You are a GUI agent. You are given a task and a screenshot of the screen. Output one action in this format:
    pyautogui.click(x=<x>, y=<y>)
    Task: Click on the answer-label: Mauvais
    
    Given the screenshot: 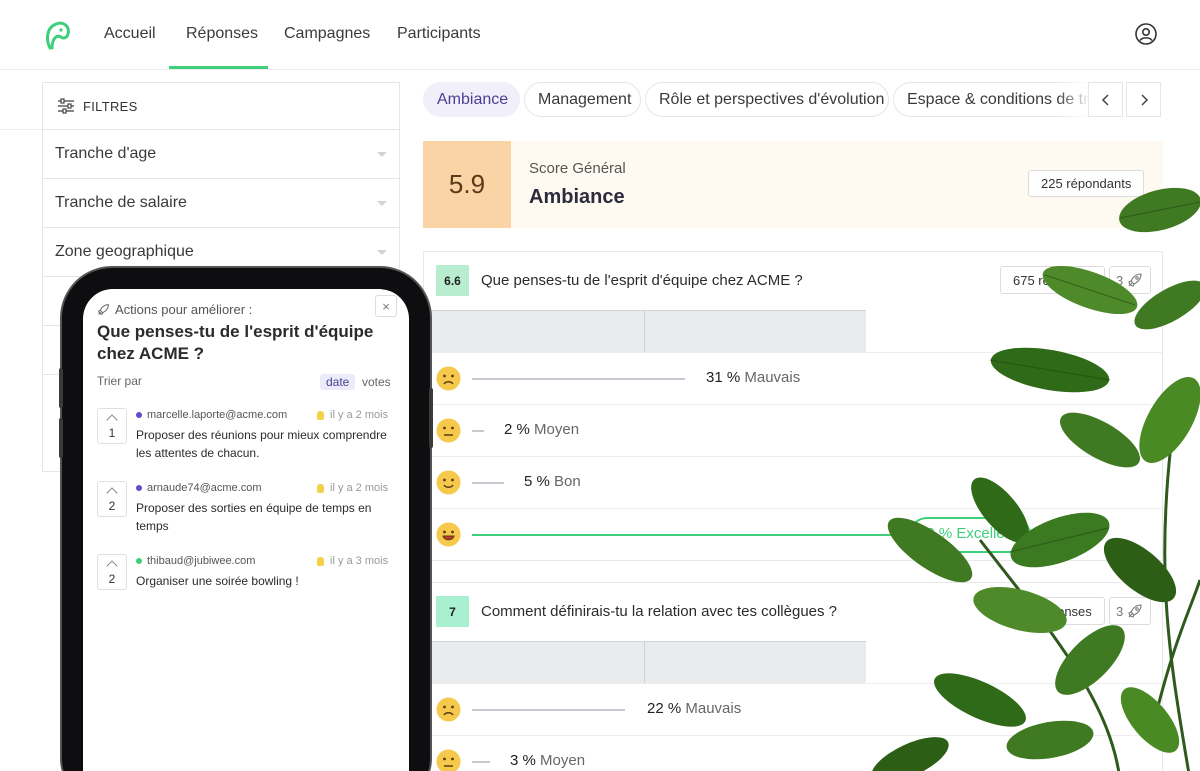 What is the action you would take?
    pyautogui.click(x=713, y=708)
    